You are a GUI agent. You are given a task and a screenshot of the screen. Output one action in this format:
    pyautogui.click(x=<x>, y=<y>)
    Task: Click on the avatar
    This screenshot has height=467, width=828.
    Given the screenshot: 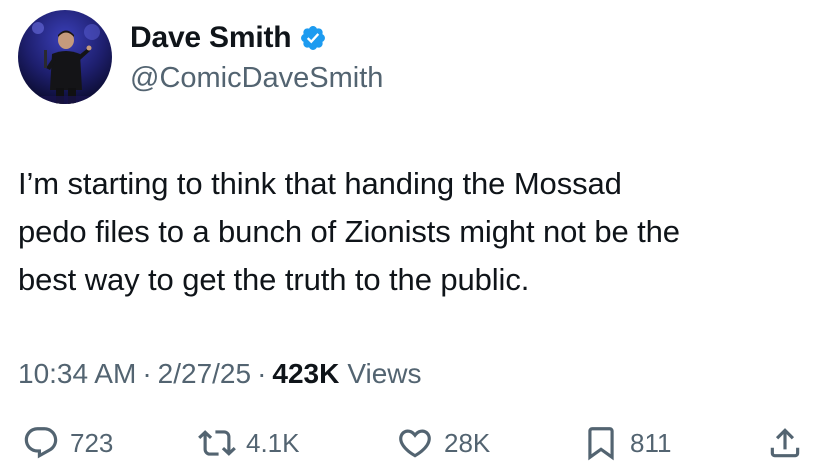 What is the action you would take?
    pyautogui.click(x=65, y=57)
    